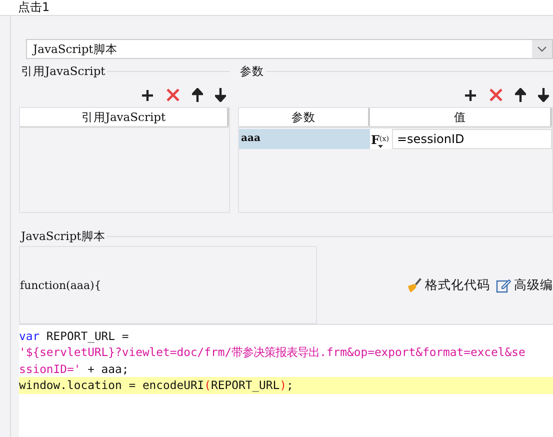  Describe the element at coordinates (542, 49) in the screenshot. I see `chevron-down-icon` at that location.